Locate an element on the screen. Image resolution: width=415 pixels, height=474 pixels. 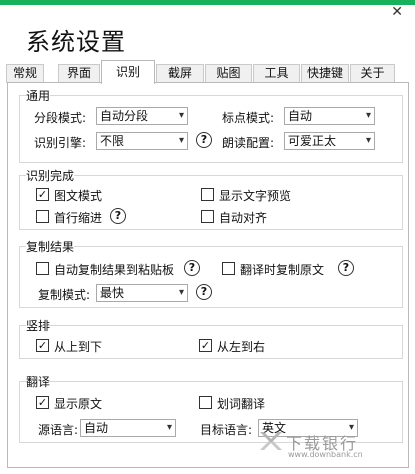
auto-copy-checkbox is located at coordinates (42, 268).